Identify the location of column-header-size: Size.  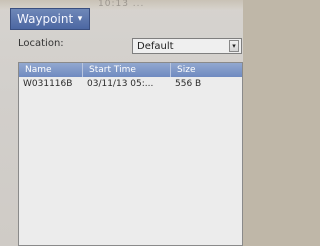
(206, 70).